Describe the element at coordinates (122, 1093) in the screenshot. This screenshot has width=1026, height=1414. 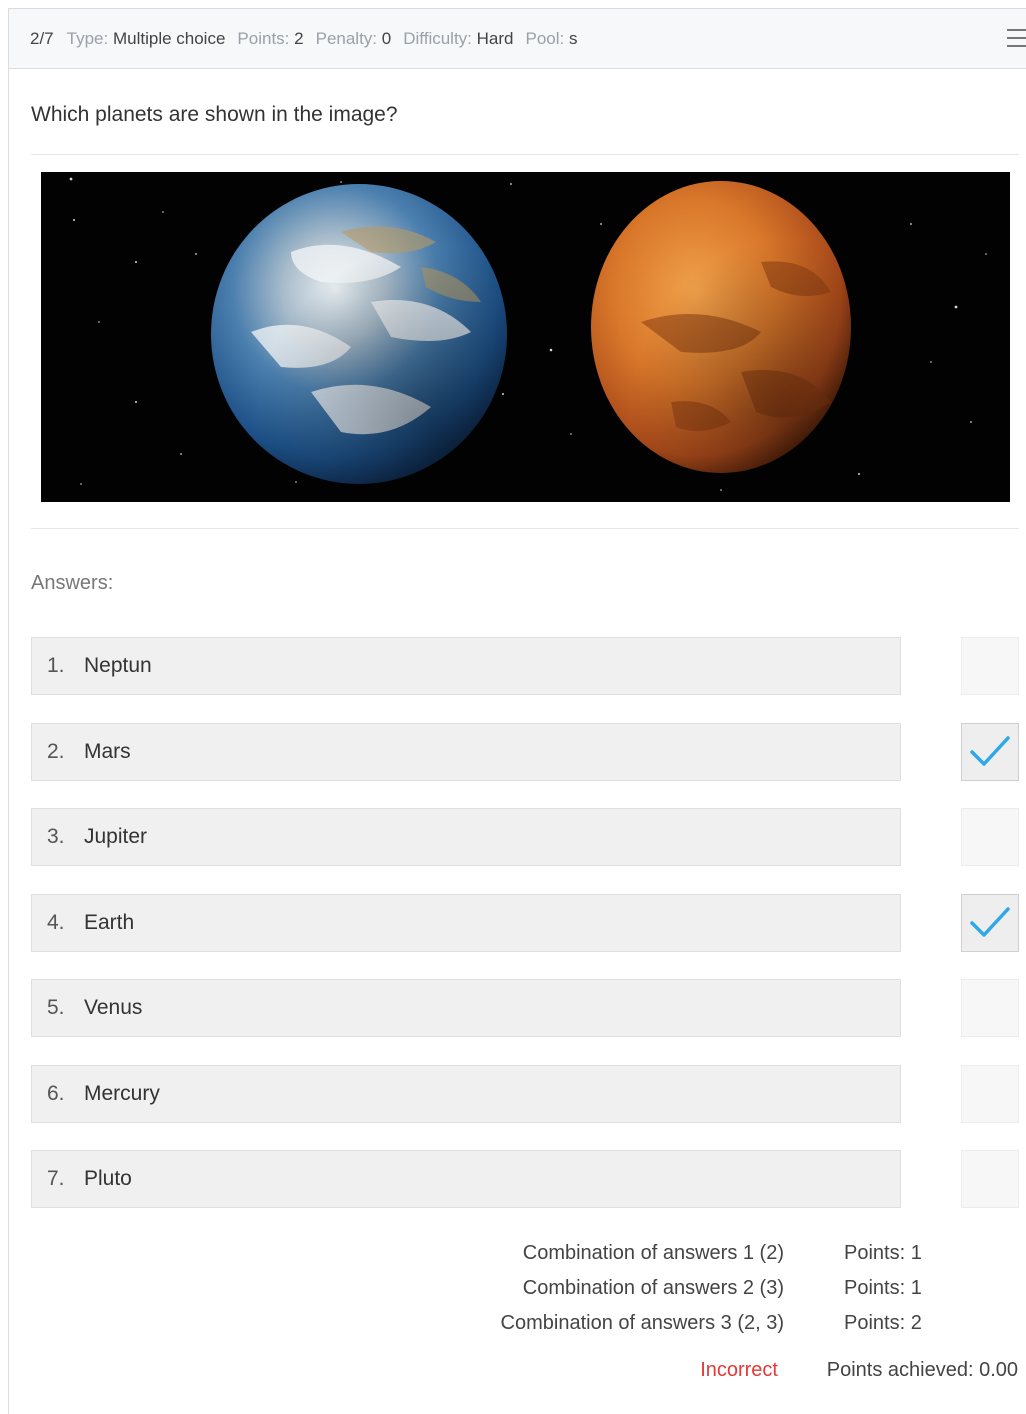
I see `answer-label: Mercury` at that location.